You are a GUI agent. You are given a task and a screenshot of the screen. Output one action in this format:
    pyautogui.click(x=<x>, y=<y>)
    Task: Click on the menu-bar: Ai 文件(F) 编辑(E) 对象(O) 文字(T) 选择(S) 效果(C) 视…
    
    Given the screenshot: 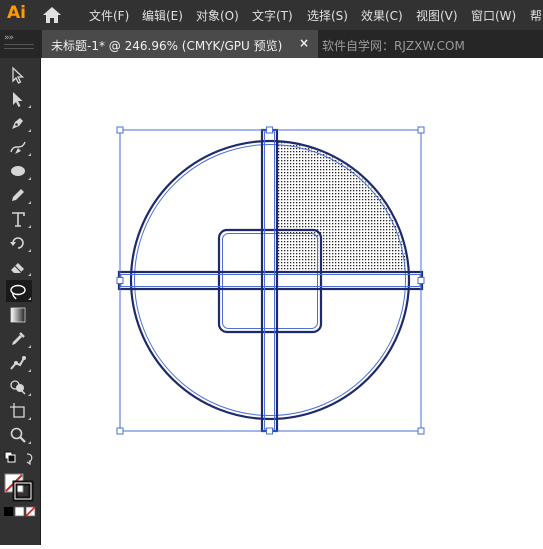 What is the action you would take?
    pyautogui.click(x=271, y=15)
    